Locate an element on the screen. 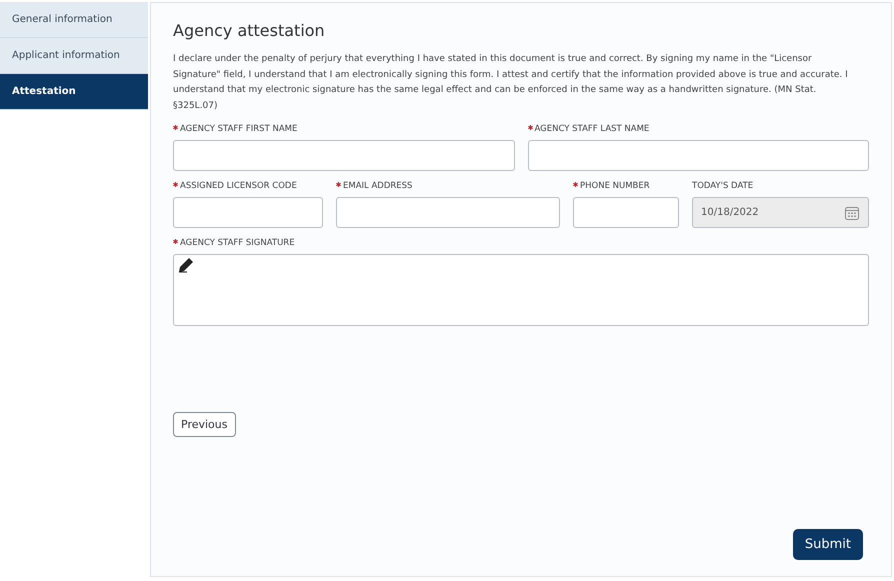 The height and width of the screenshot is (581, 894). form-title: Agency attestation is located at coordinates (249, 30).